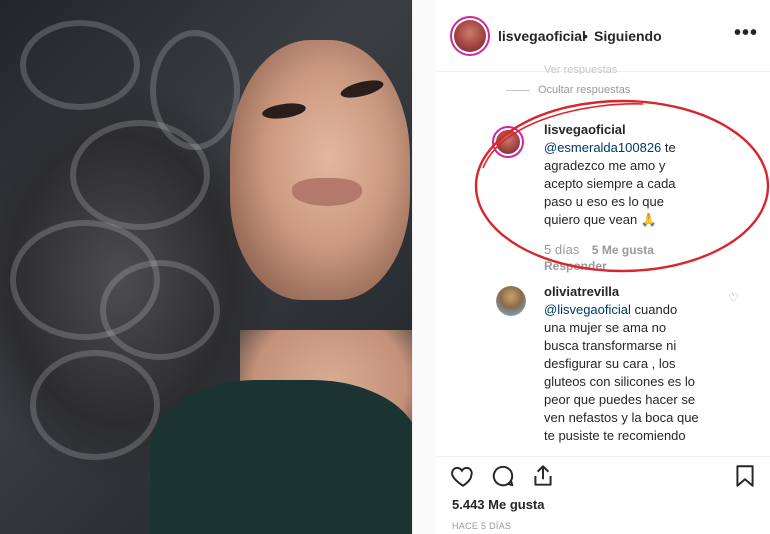 The width and height of the screenshot is (770, 534). Describe the element at coordinates (562, 249) in the screenshot. I see `comment-age: 5 días` at that location.